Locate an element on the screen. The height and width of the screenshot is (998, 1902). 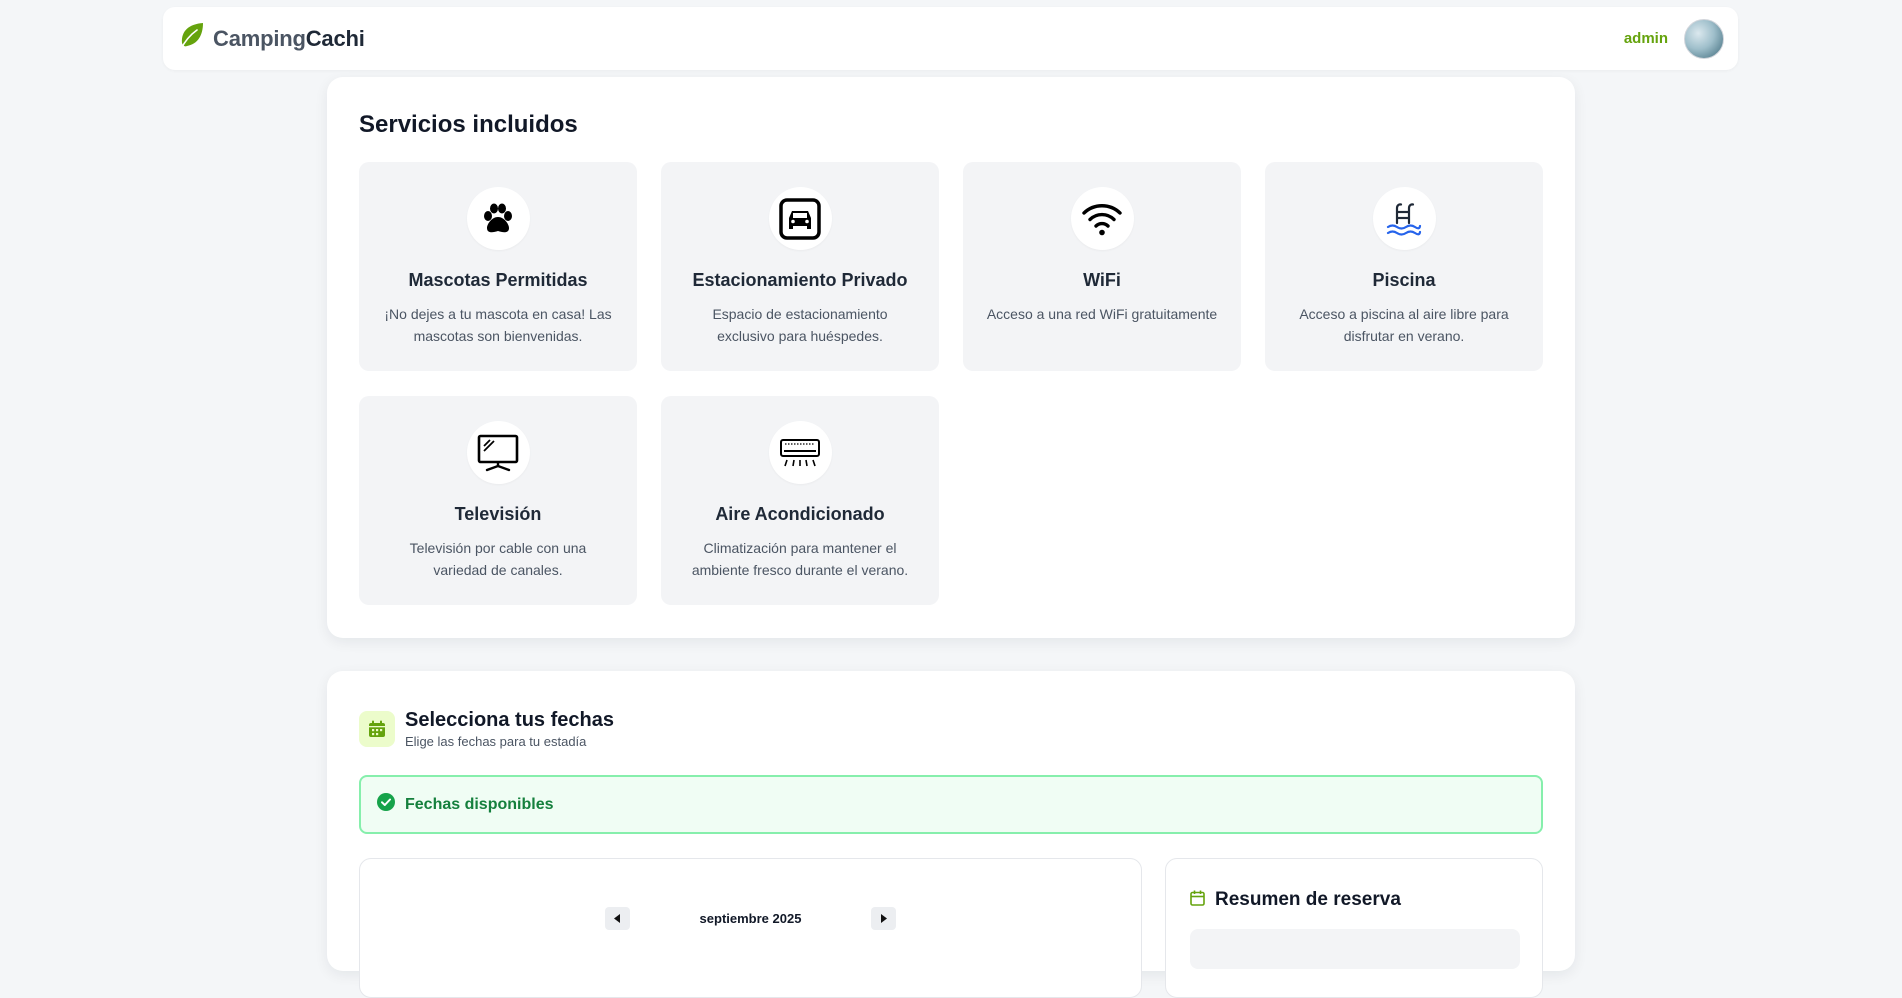
chevron-left-icon is located at coordinates (617, 918).